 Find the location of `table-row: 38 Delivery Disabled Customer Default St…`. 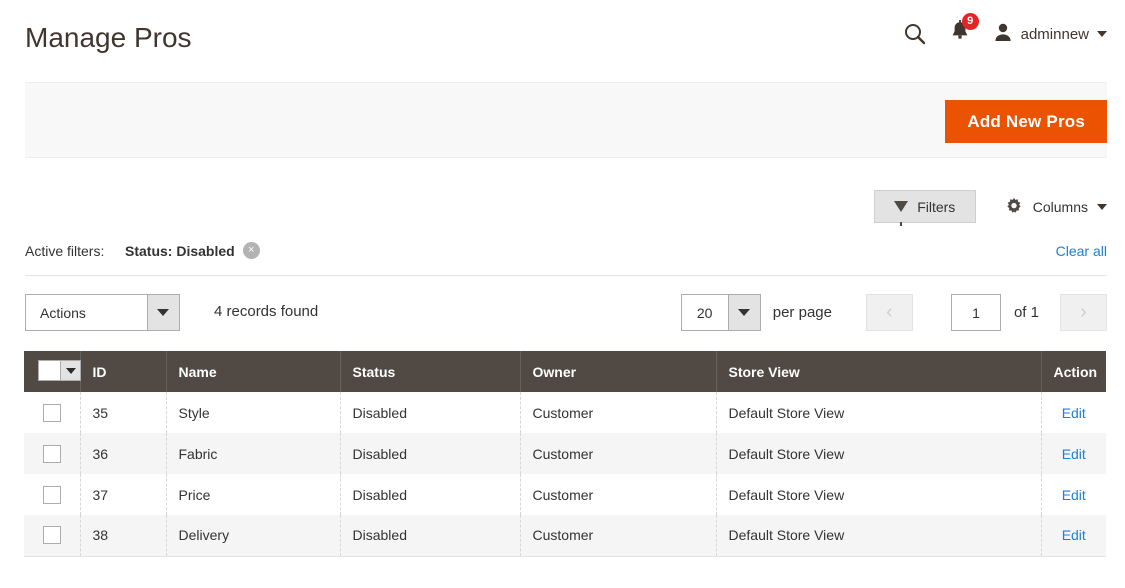

table-row: 38 Delivery Disabled Customer Default St… is located at coordinates (565, 536).